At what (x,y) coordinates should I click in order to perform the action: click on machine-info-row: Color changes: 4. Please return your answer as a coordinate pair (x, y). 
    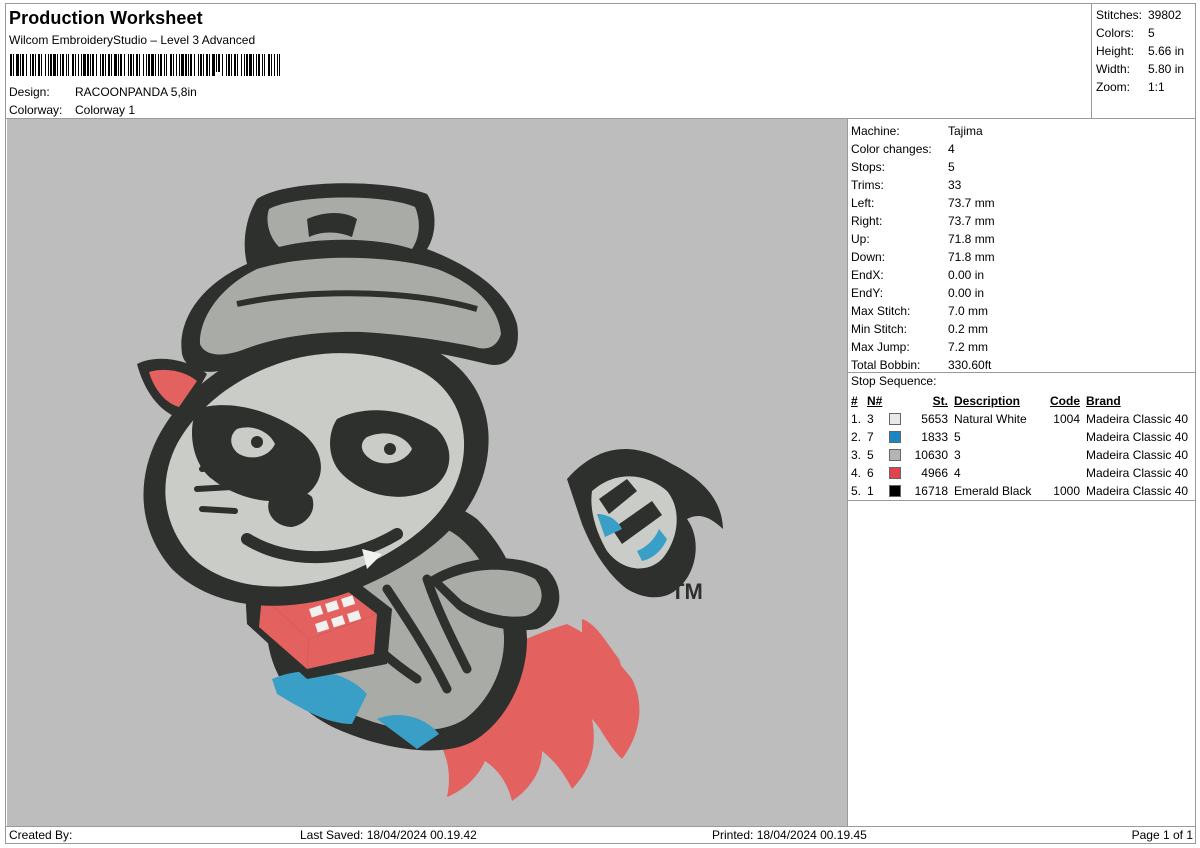
    Looking at the image, I should click on (903, 149).